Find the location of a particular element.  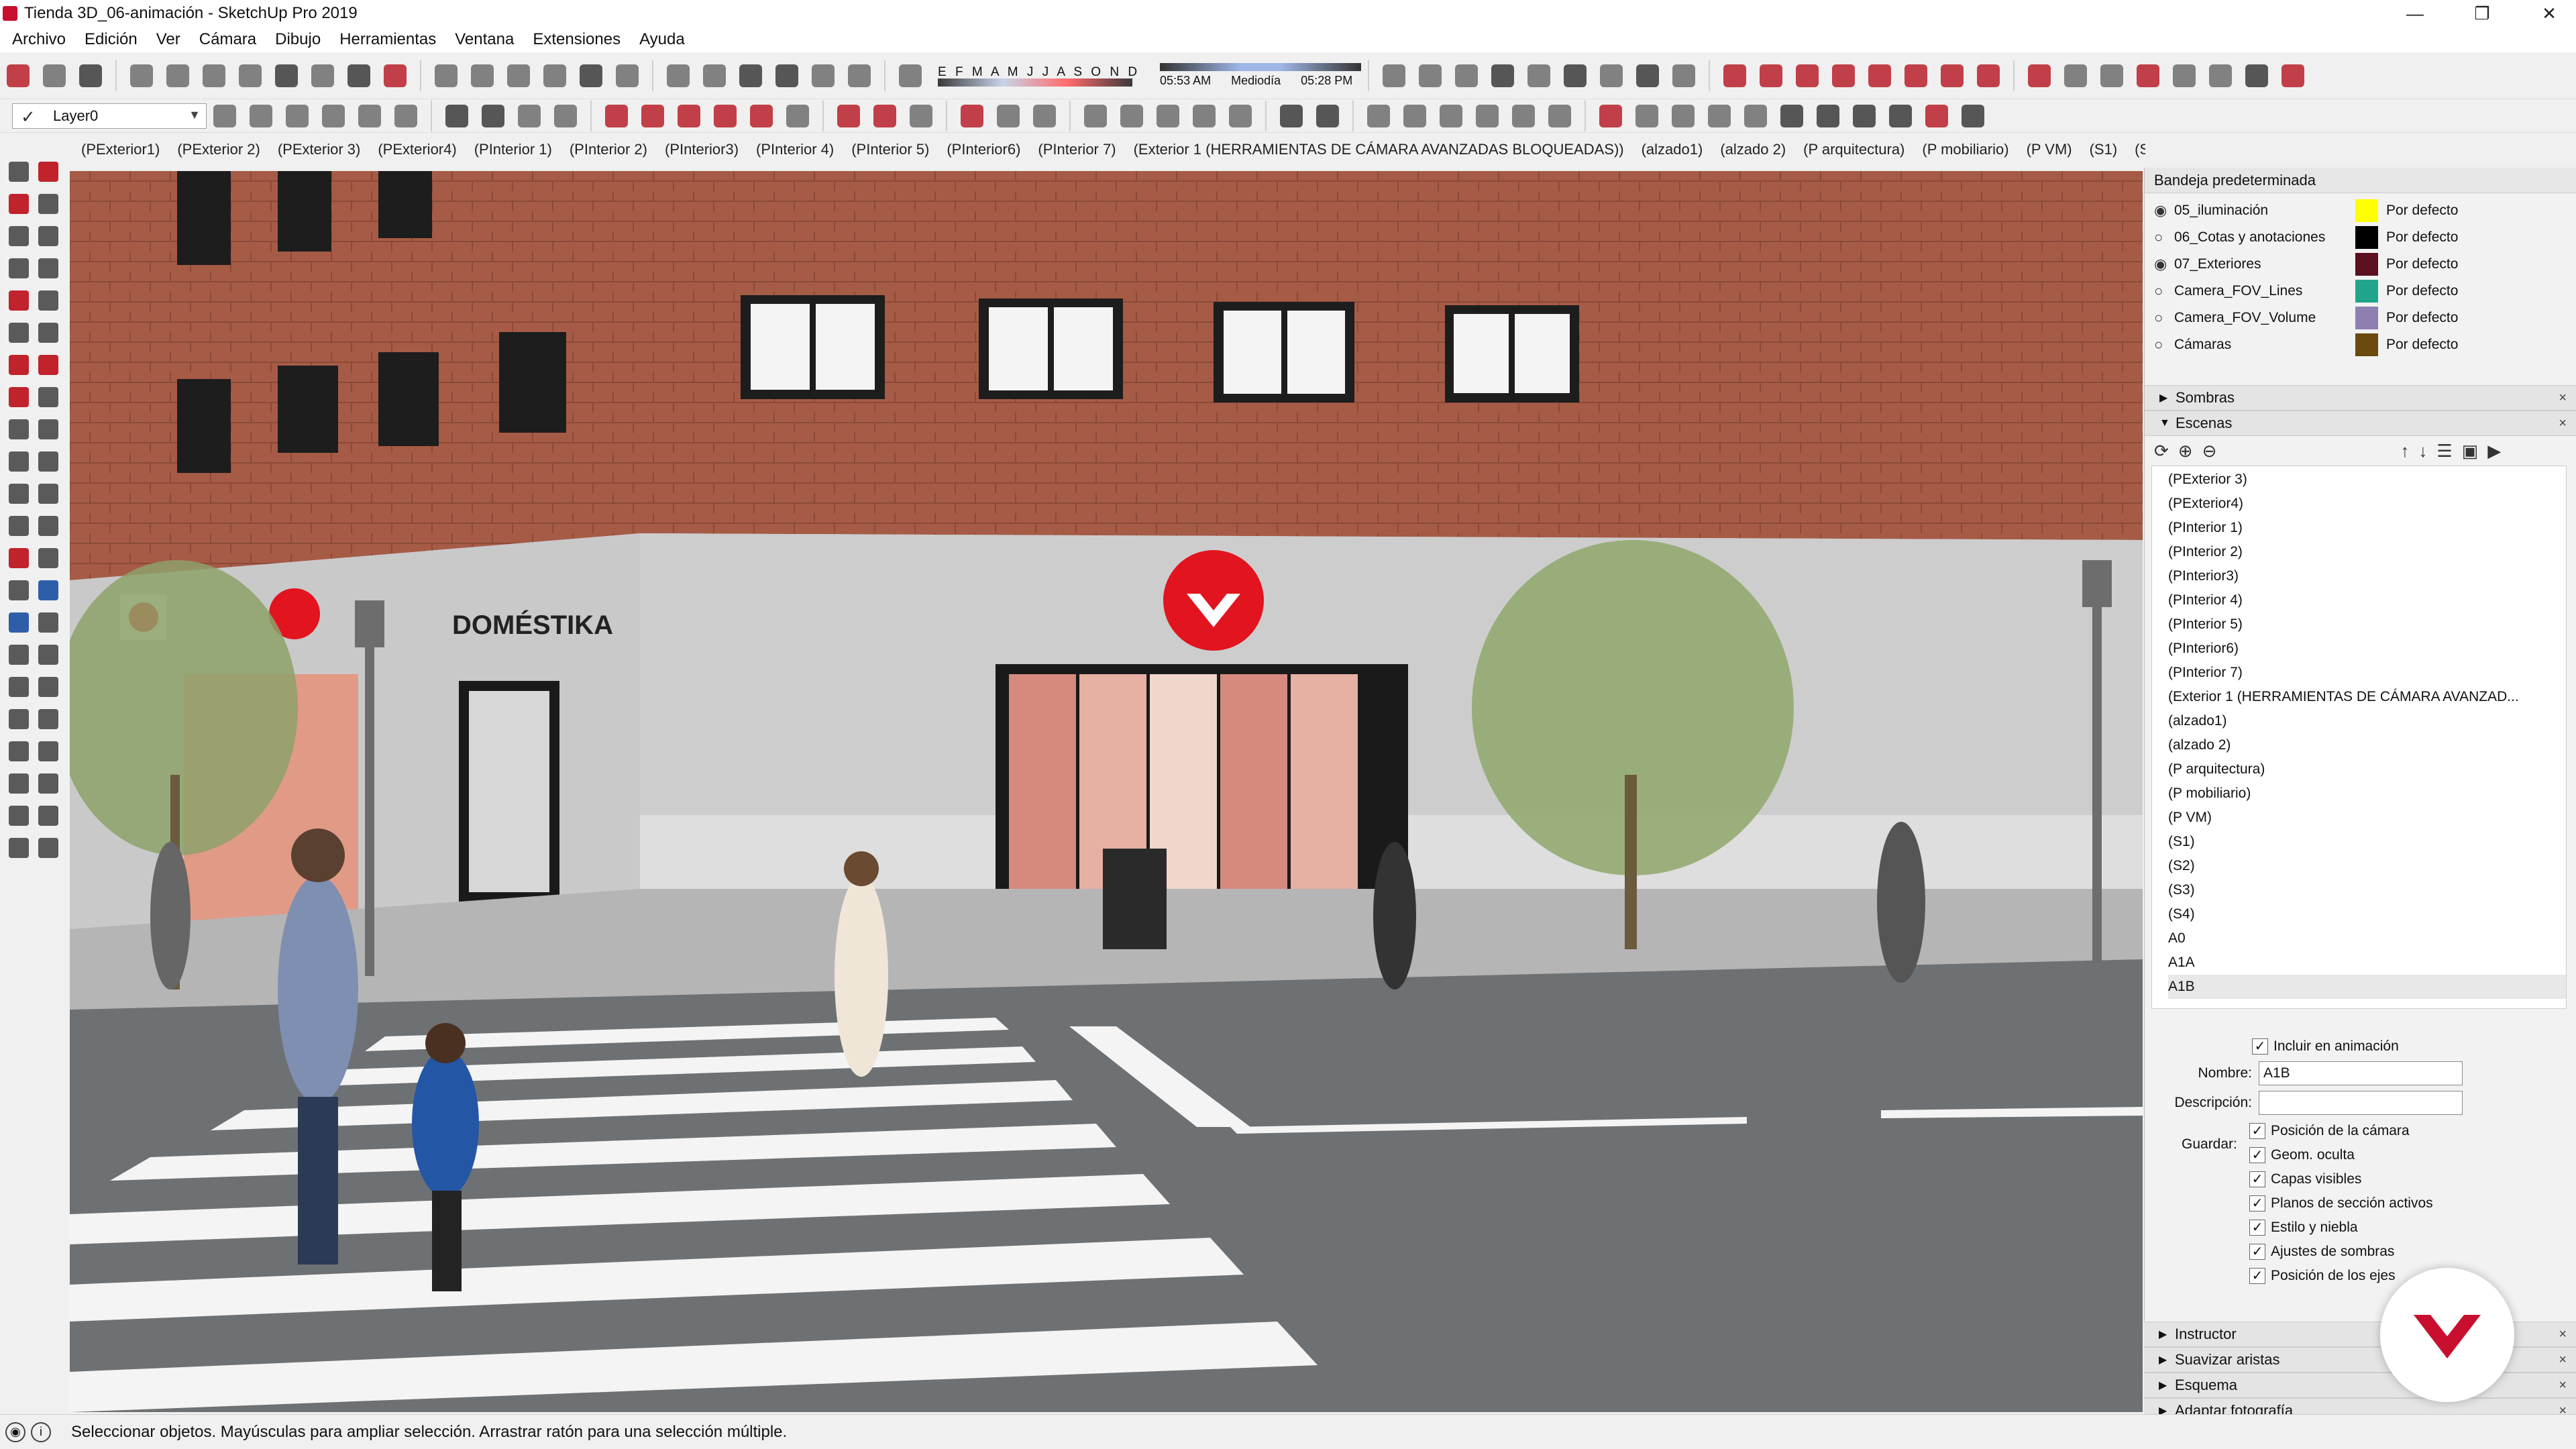

view-b-small-button is located at coordinates (1523, 116).